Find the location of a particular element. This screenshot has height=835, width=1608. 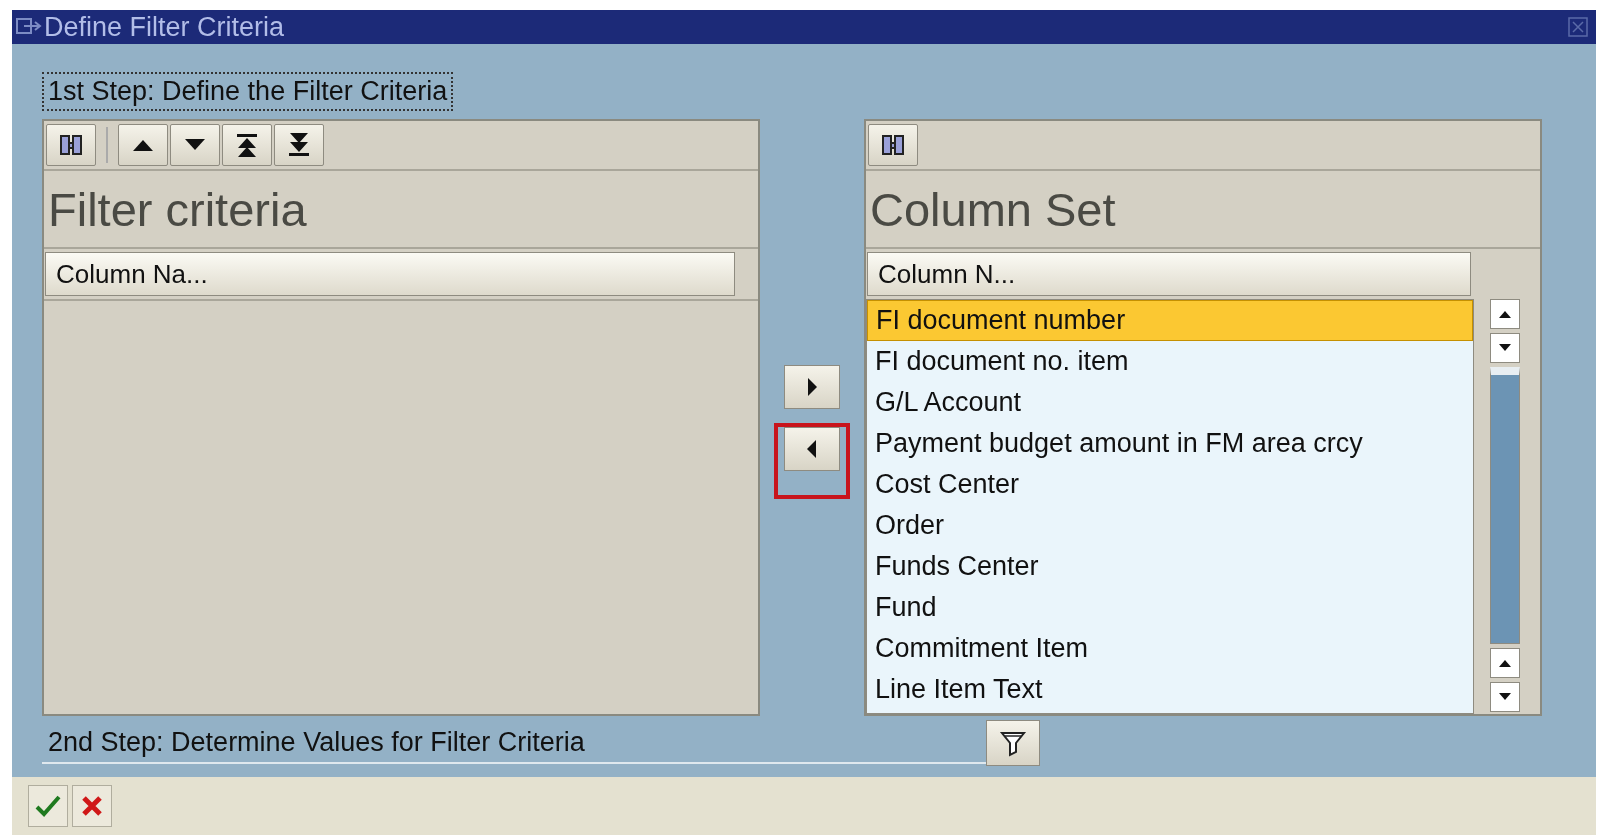

panel-title: Column Set is located at coordinates (1203, 210).